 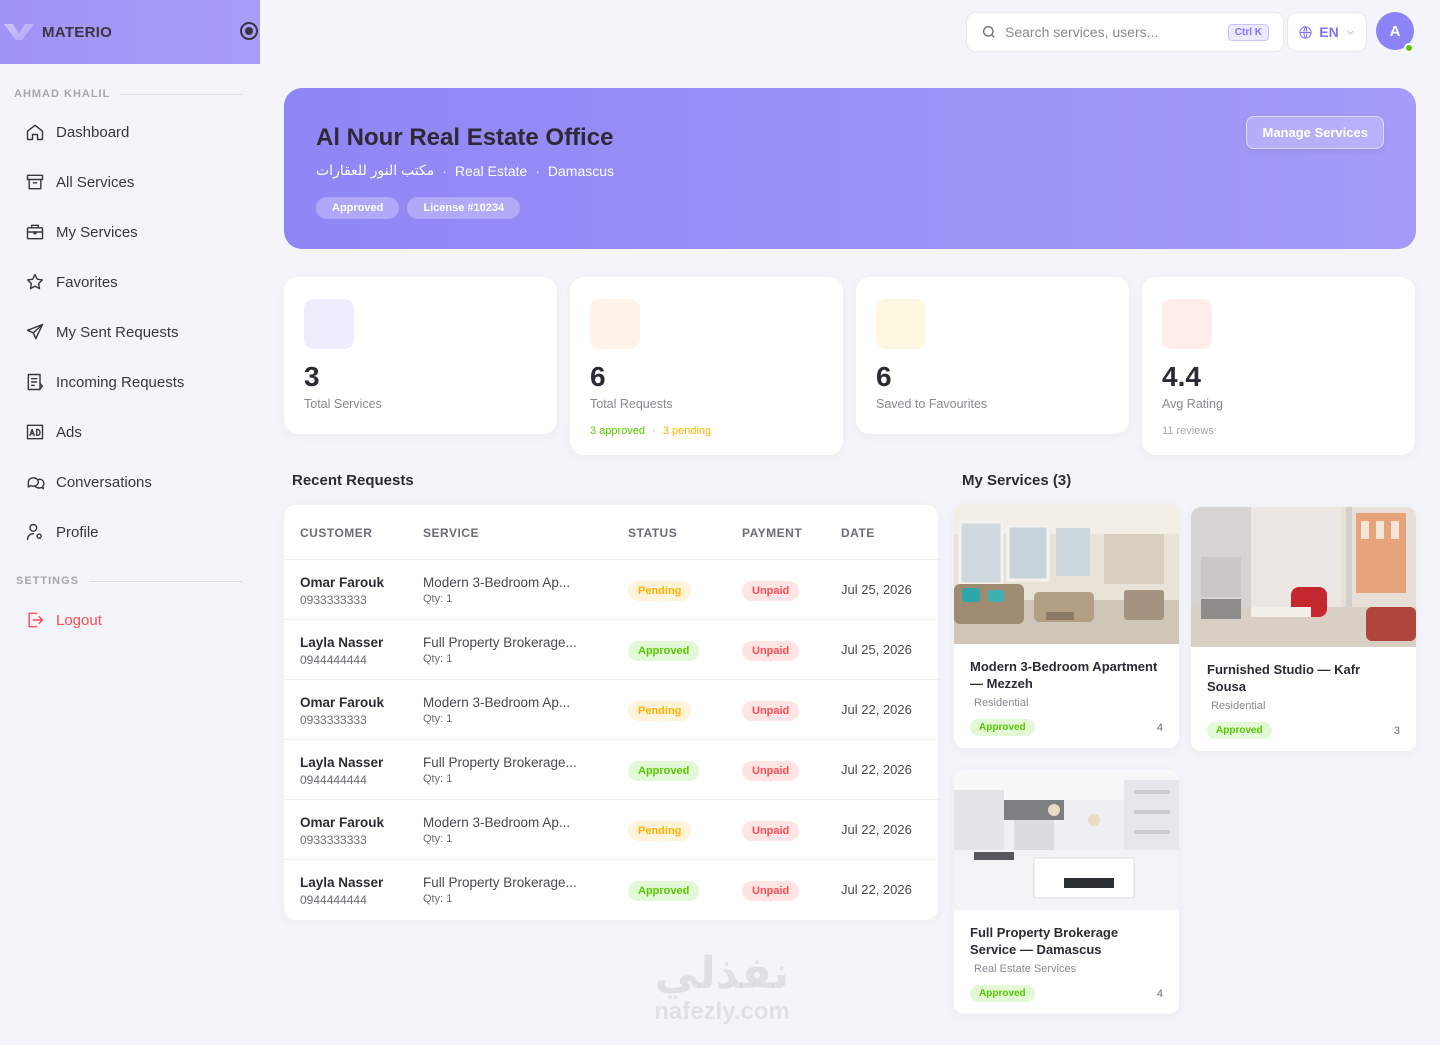 What do you see at coordinates (1025, 969) in the screenshot?
I see `service-category: Real Estate Services` at bounding box center [1025, 969].